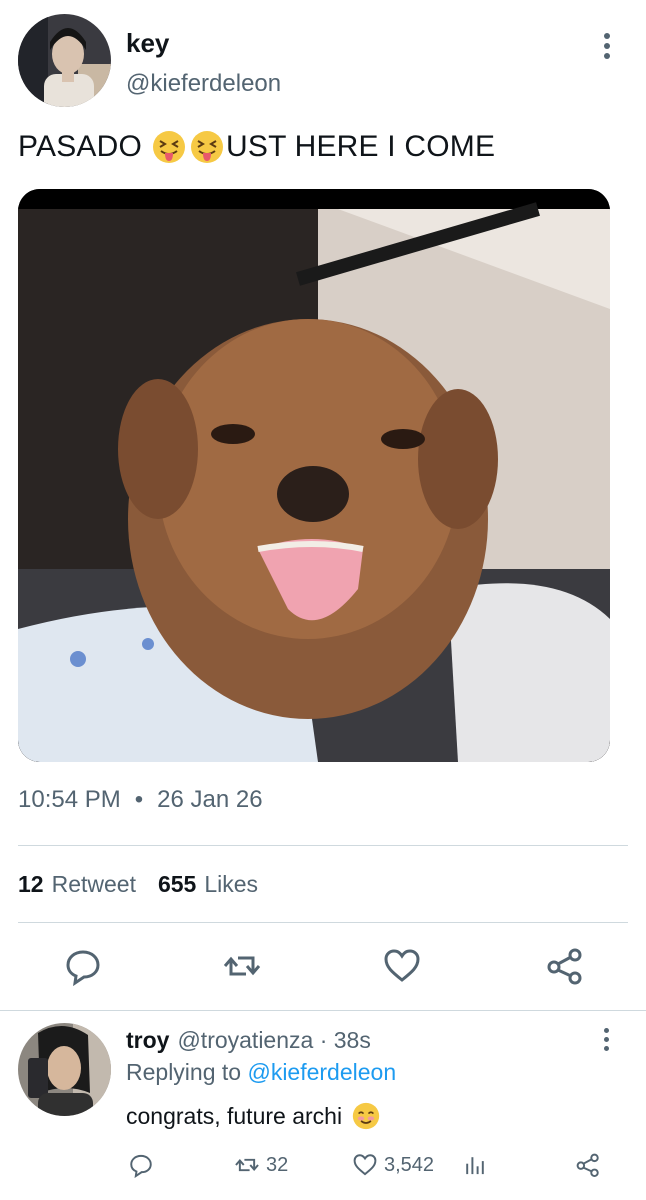 This screenshot has height=1200, width=646. What do you see at coordinates (277, 1164) in the screenshot?
I see `reply-retweet-count: 32` at bounding box center [277, 1164].